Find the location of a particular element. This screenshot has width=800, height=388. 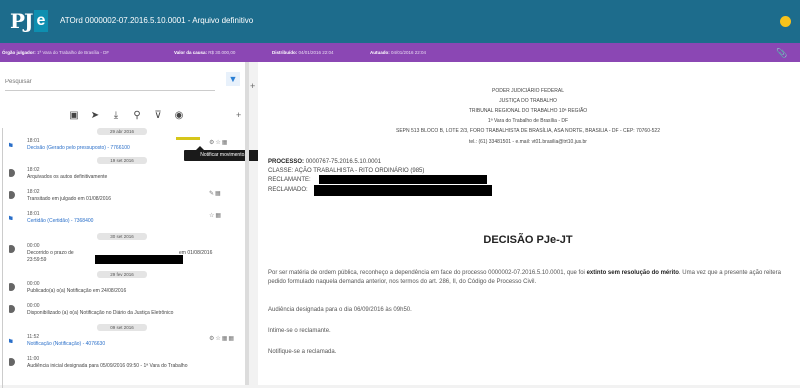

timeline-toolbar: ▣ ➤ ⤓ ⚲ ⊽ ◉ is located at coordinates (126, 116).